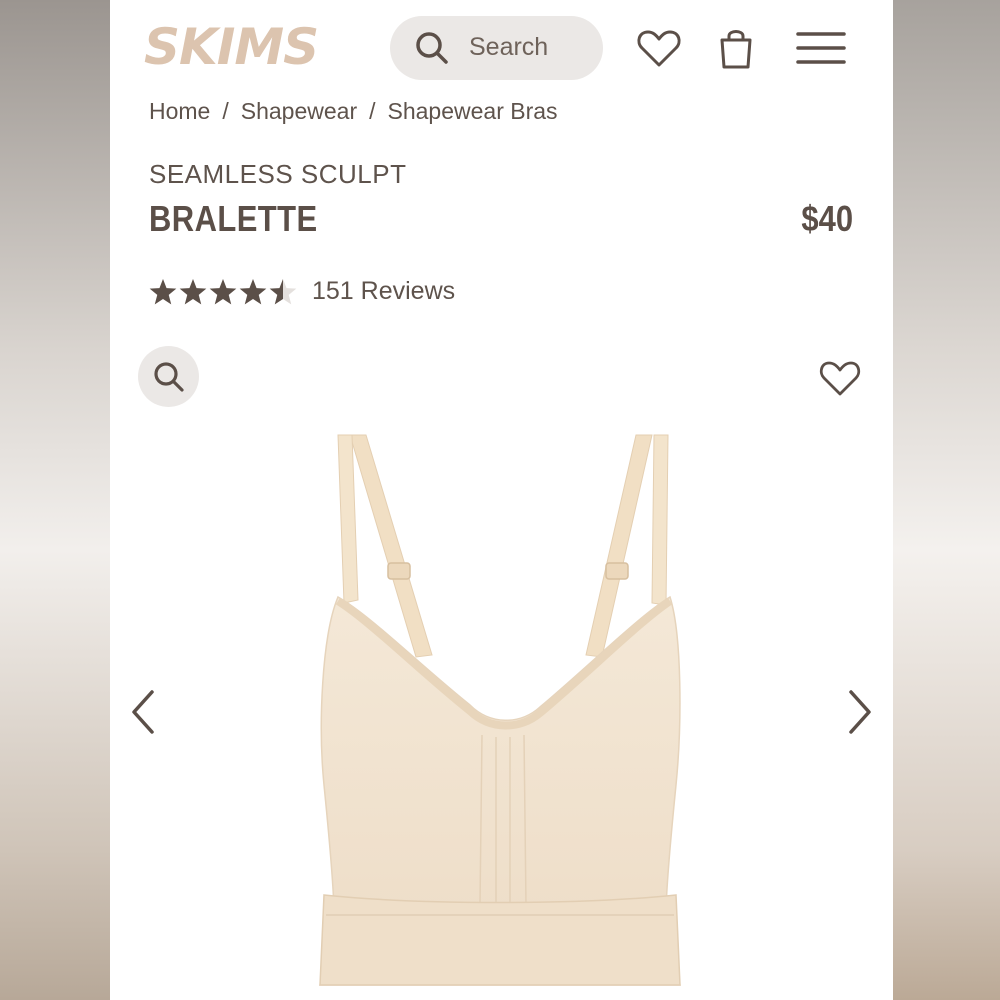  I want to click on breadcrumb: Home / Shapewear / Shapewear Bras, so click(353, 111).